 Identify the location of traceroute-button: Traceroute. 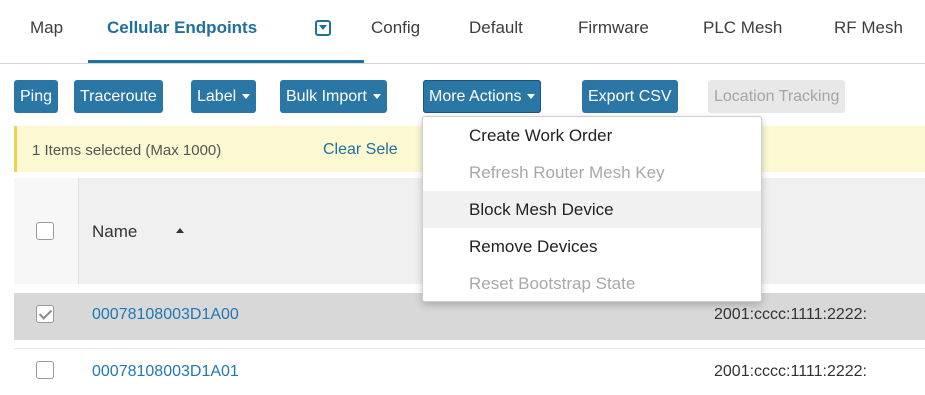
(118, 96).